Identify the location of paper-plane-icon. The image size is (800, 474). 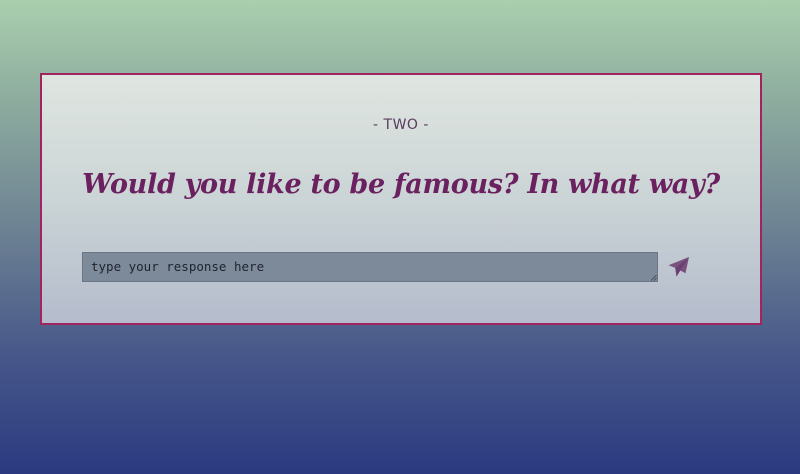
(678, 267).